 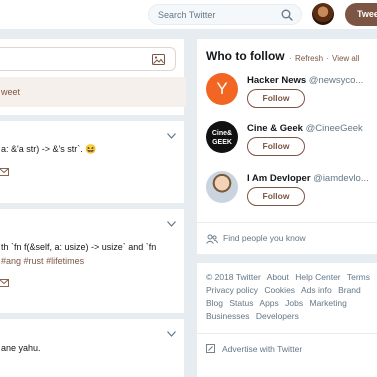 What do you see at coordinates (262, 349) in the screenshot?
I see `advertise-link: Advertise with Twitter` at bounding box center [262, 349].